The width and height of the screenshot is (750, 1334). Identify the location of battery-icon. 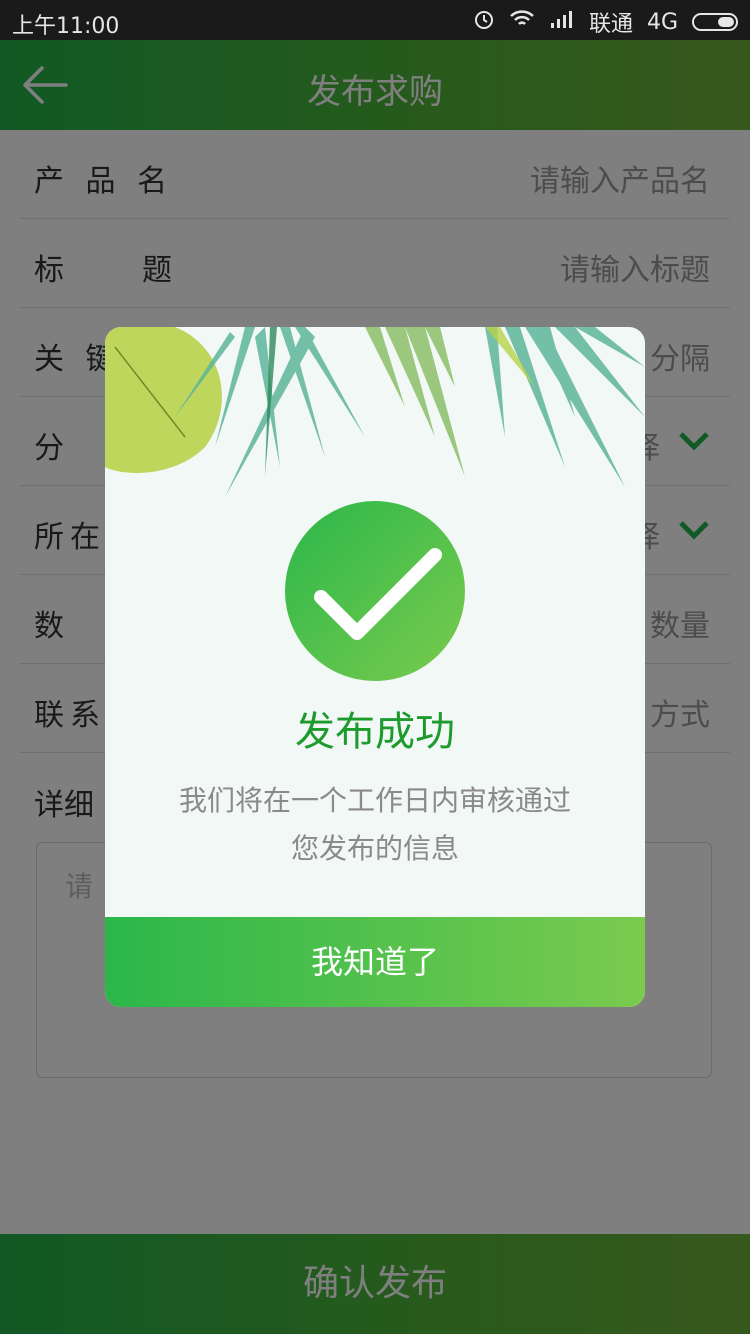
(715, 22).